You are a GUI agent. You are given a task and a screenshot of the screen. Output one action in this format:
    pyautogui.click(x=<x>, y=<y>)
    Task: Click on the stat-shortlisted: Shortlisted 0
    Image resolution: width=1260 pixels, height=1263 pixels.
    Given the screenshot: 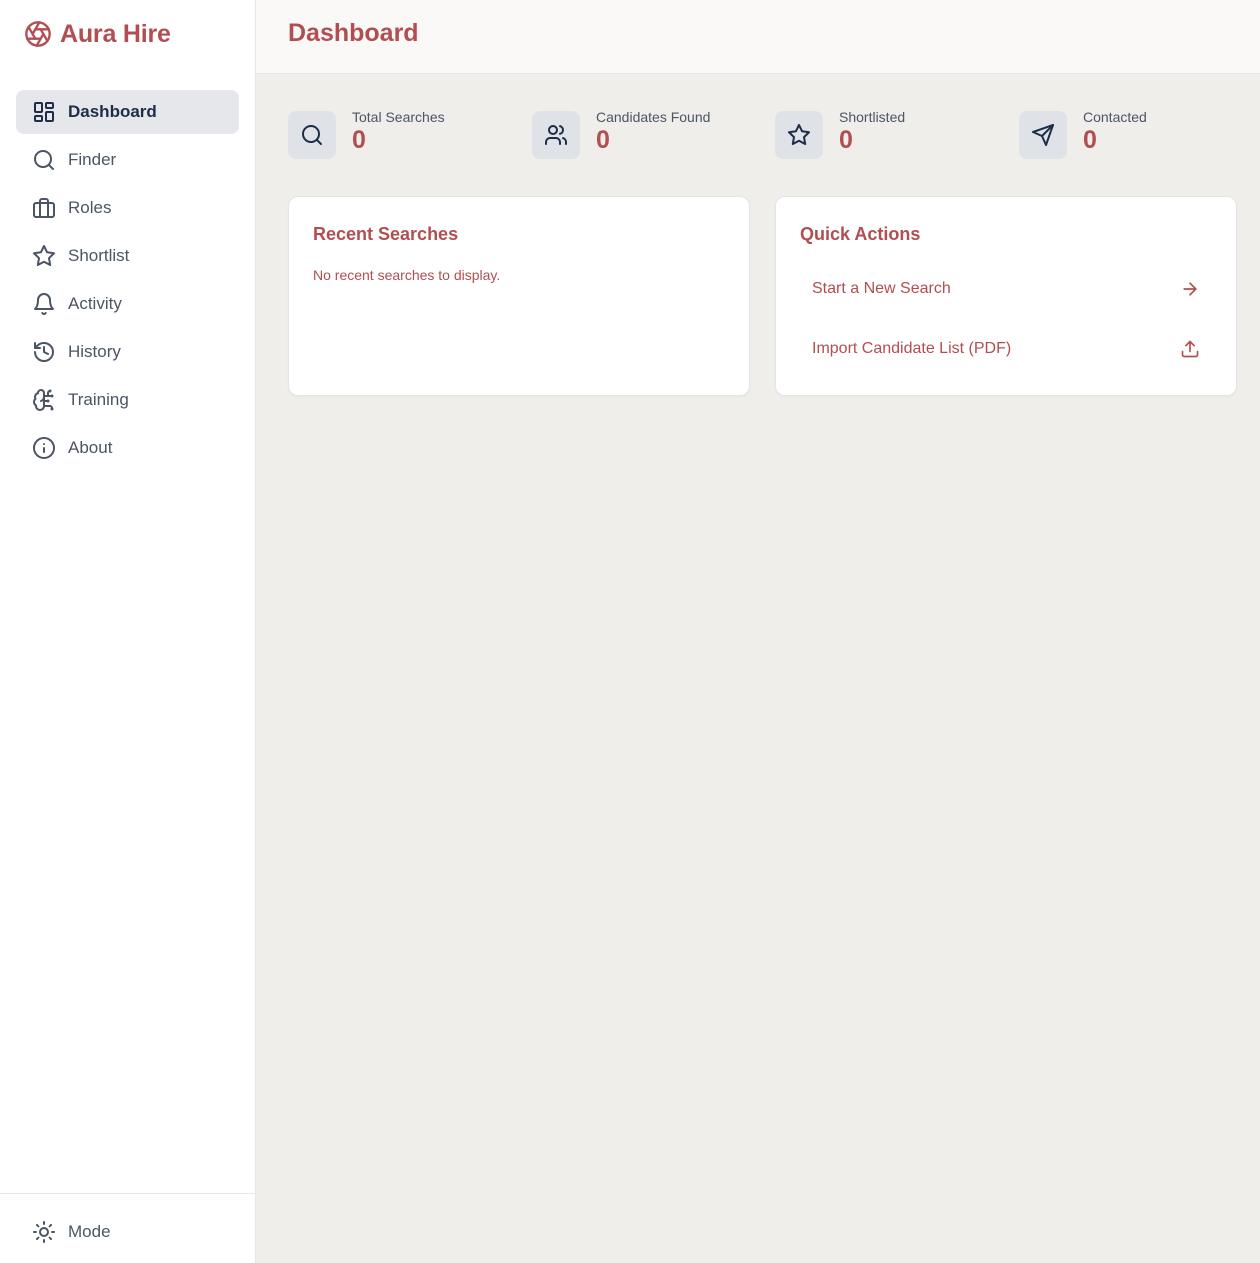 What is the action you would take?
    pyautogui.click(x=840, y=133)
    